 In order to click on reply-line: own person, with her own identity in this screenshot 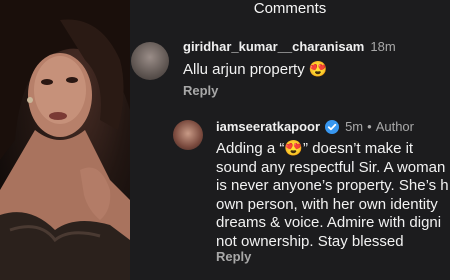, I will do `click(327, 204)`.